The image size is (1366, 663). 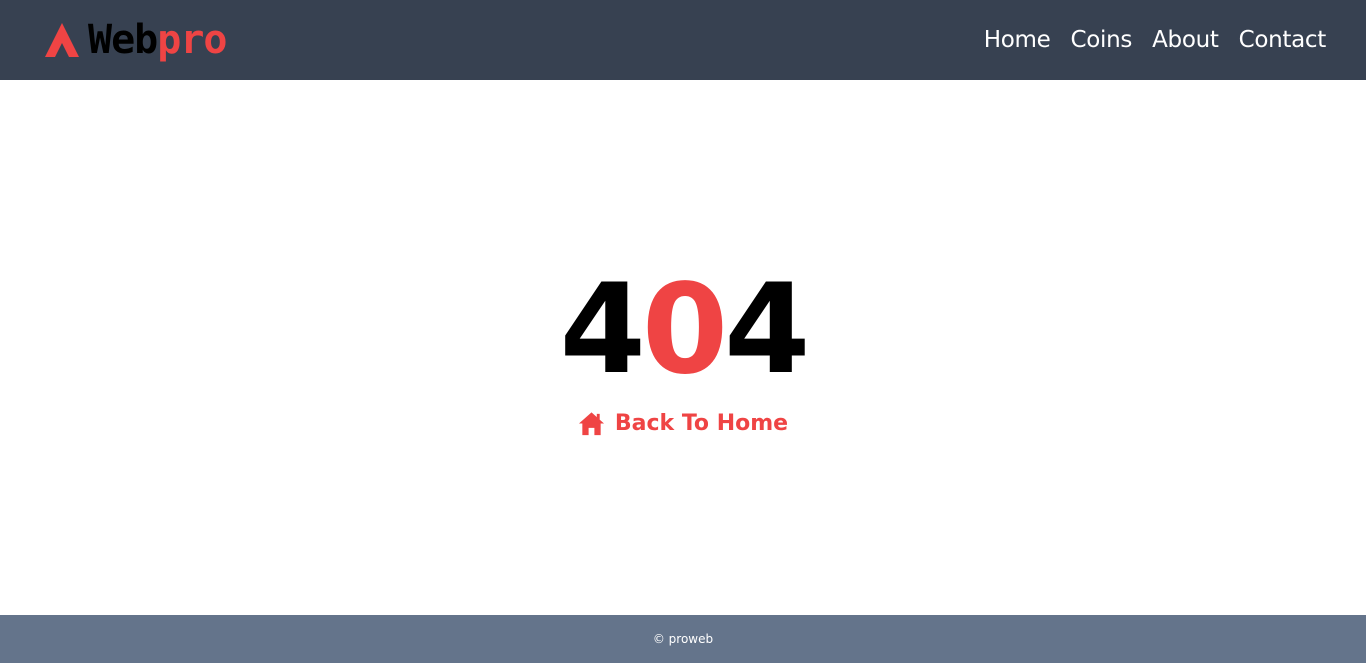 I want to click on nav-menu: Home Coins About Contact, so click(x=1155, y=40).